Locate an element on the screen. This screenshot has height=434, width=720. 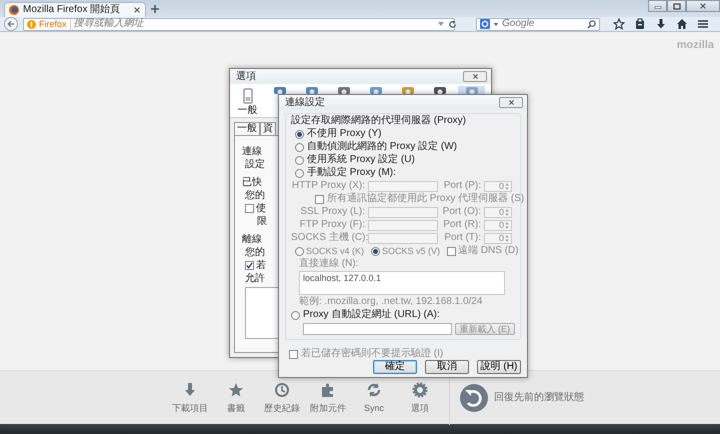
checkbox-label: 若已儲存密碼則不要提示驗證 (I) is located at coordinates (372, 354).